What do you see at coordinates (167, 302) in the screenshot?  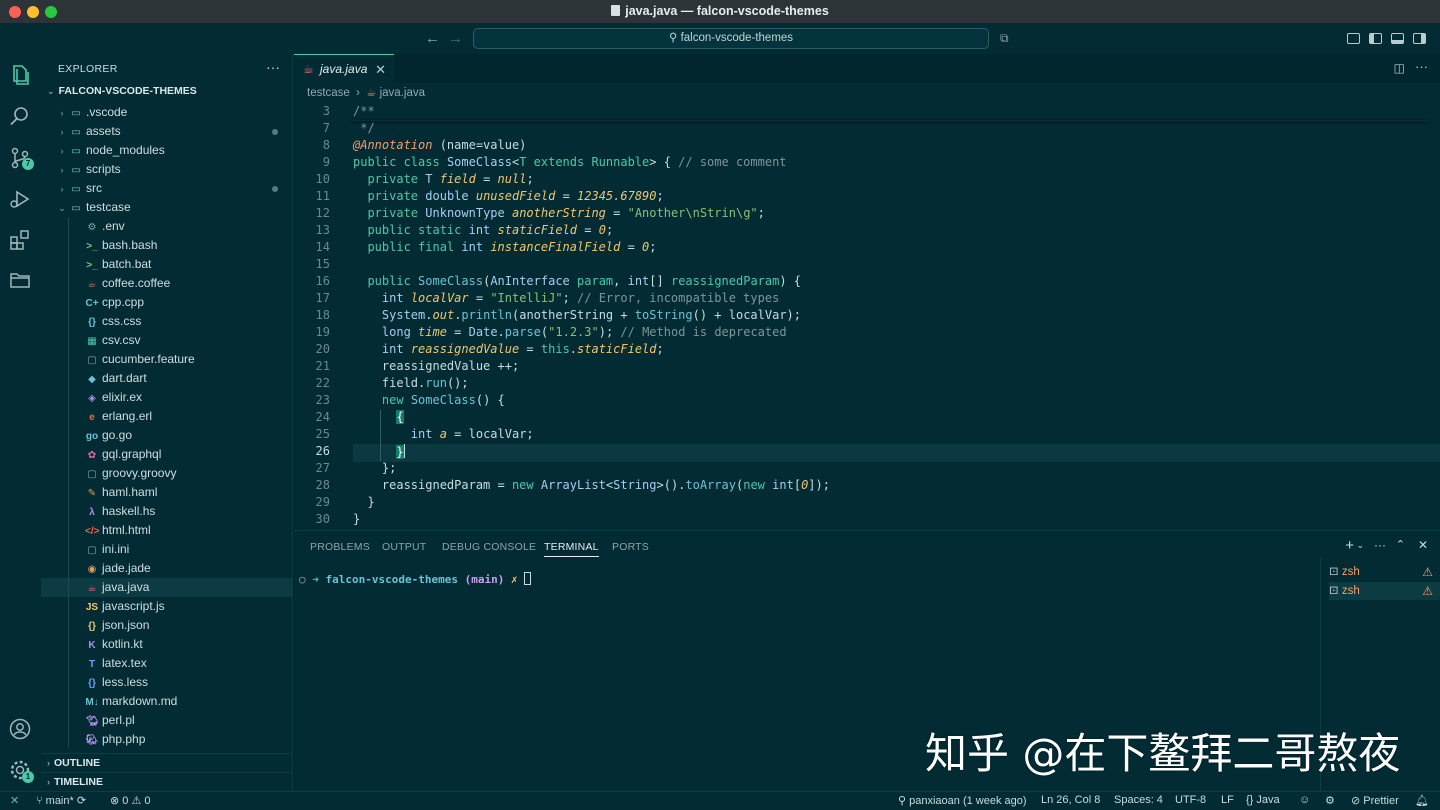 I see `file-cpp-cpp: C+ cpp.cpp` at bounding box center [167, 302].